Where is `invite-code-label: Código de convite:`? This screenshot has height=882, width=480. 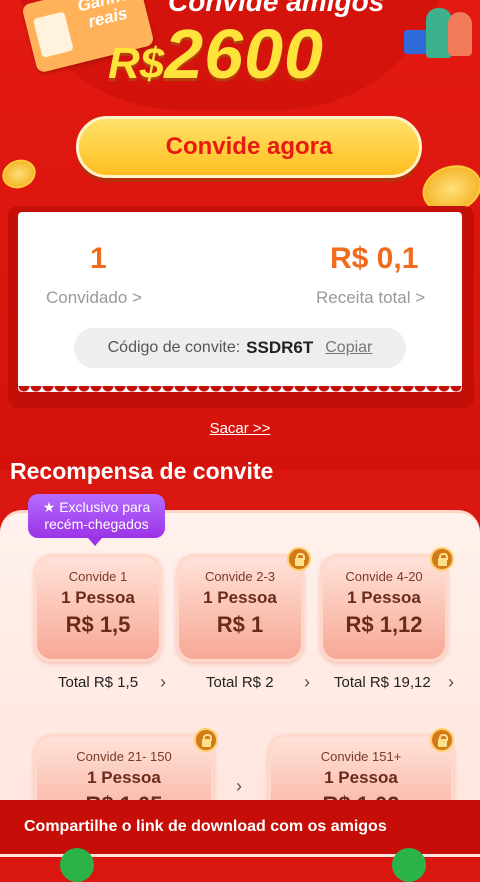 invite-code-label: Código de convite: is located at coordinates (174, 347).